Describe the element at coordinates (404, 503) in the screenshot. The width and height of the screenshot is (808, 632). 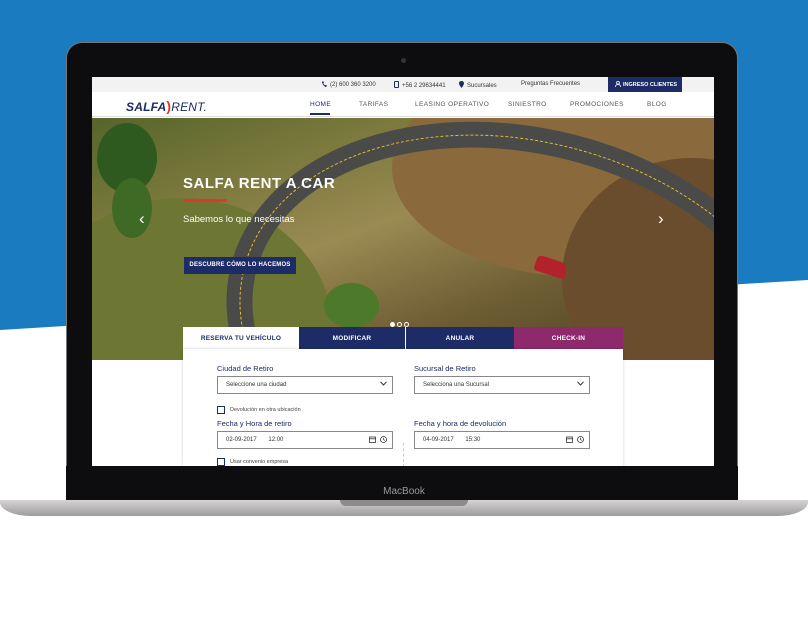
I see `laptop-notch` at that location.